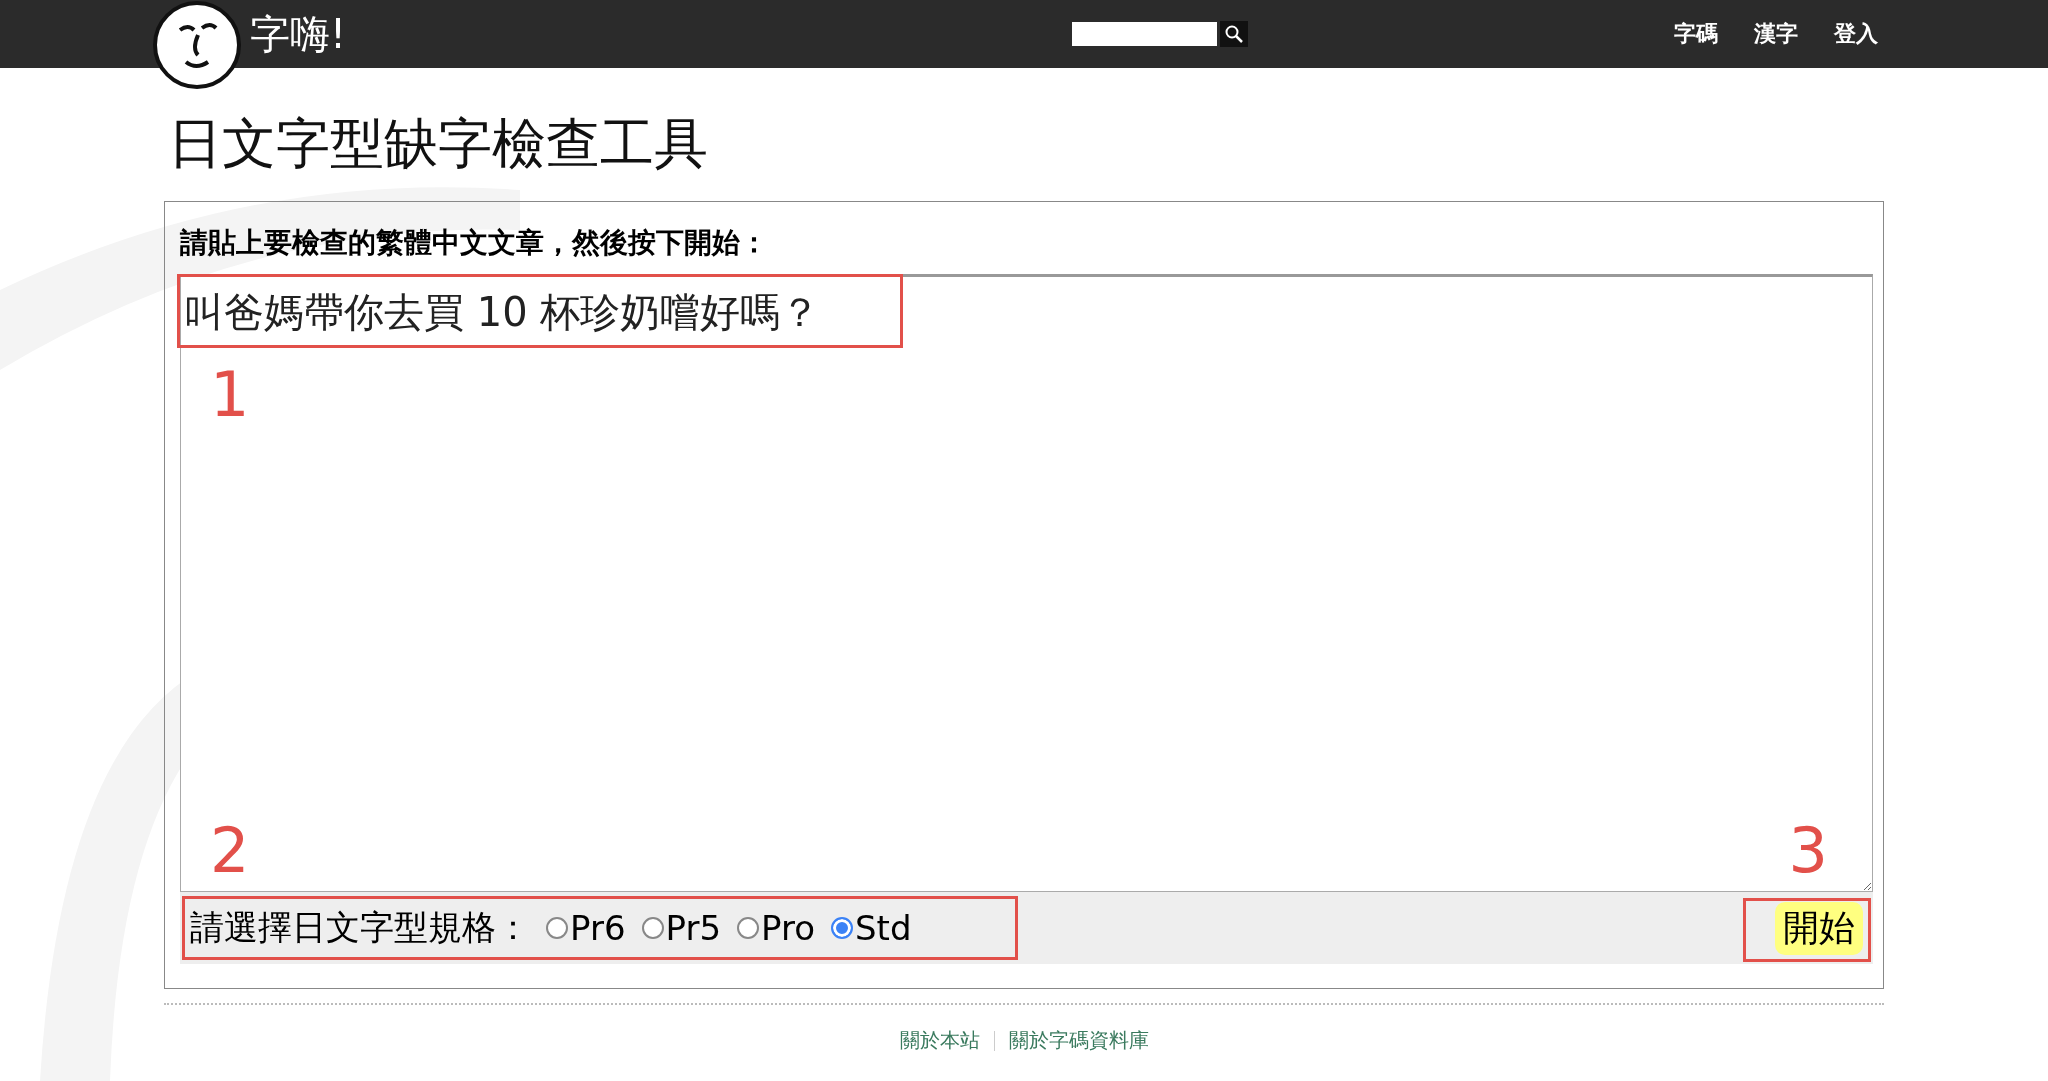 Image resolution: width=2048 pixels, height=1081 pixels. Describe the element at coordinates (230, 395) in the screenshot. I see `annotation-number: 1` at that location.